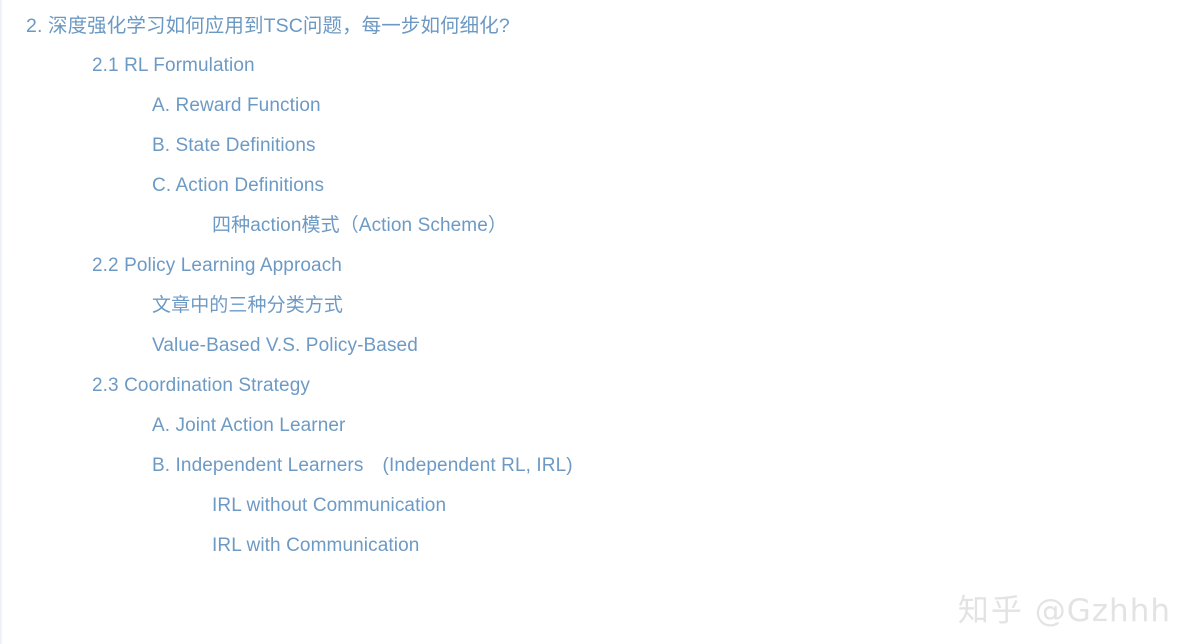  I want to click on outline-item-level-1: 2.2 Policy Learning Approach, so click(217, 265).